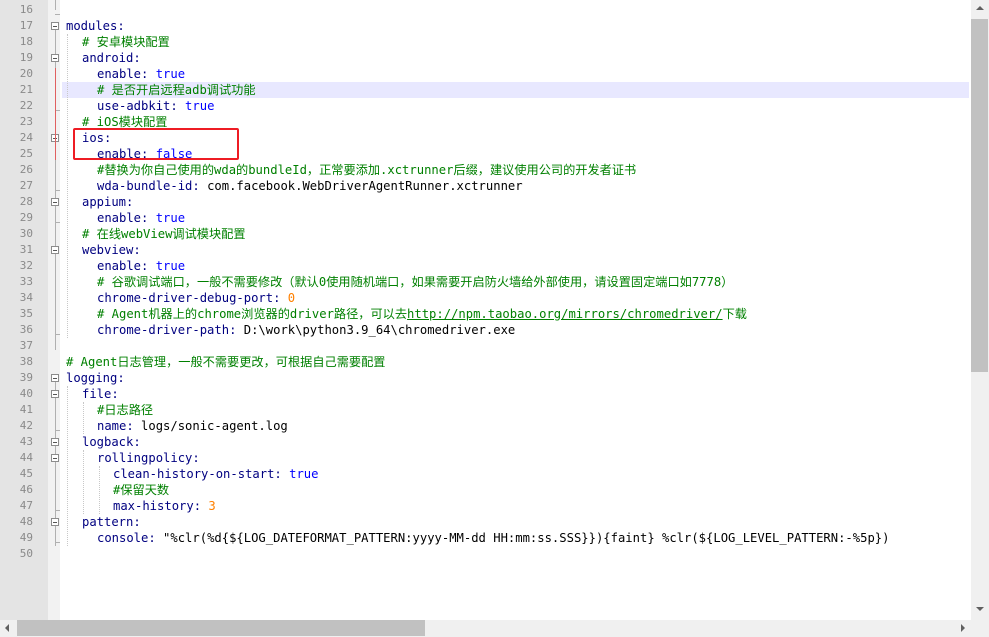  I want to click on scroll-left-arrow-icon, so click(7, 628).